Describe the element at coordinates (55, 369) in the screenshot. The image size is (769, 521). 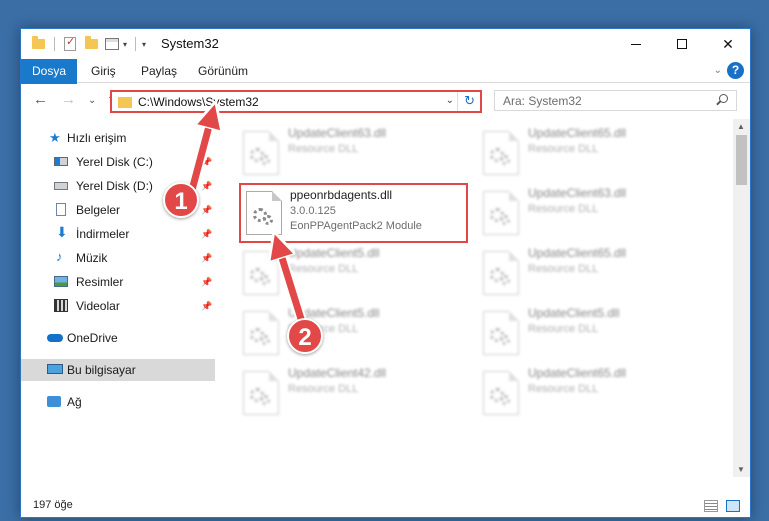
I see `computer-icon` at that location.